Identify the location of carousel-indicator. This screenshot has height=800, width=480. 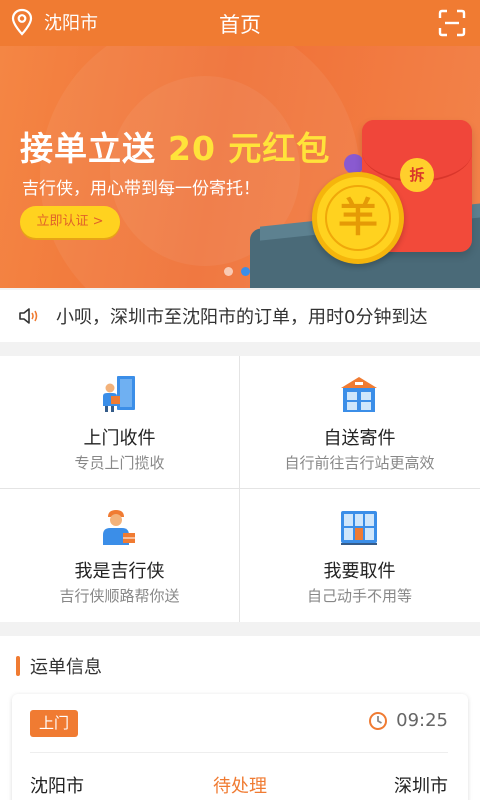
(237, 271).